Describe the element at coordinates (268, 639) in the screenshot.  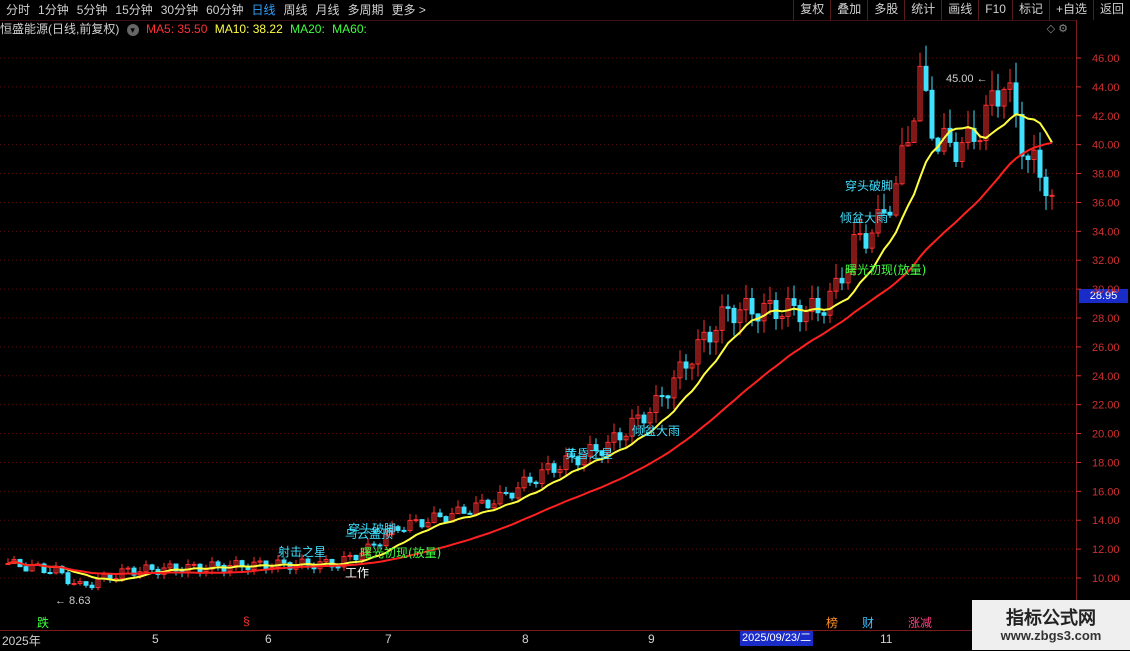
I see `month-label: 6` at that location.